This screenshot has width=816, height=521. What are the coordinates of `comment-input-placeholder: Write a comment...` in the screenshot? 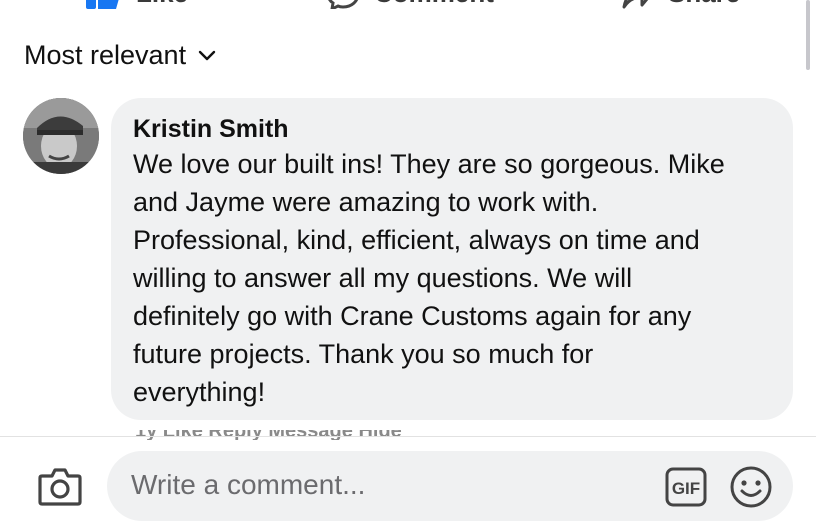 It's located at (248, 484).